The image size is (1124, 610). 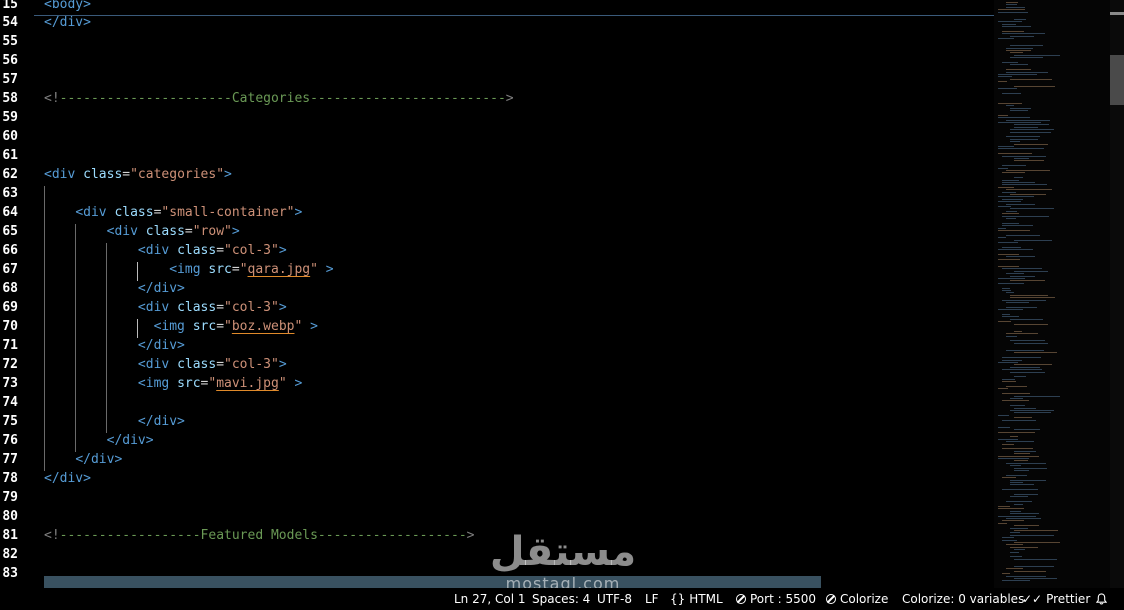 I want to click on code-token-link: qara.jpg, so click(x=279, y=269).